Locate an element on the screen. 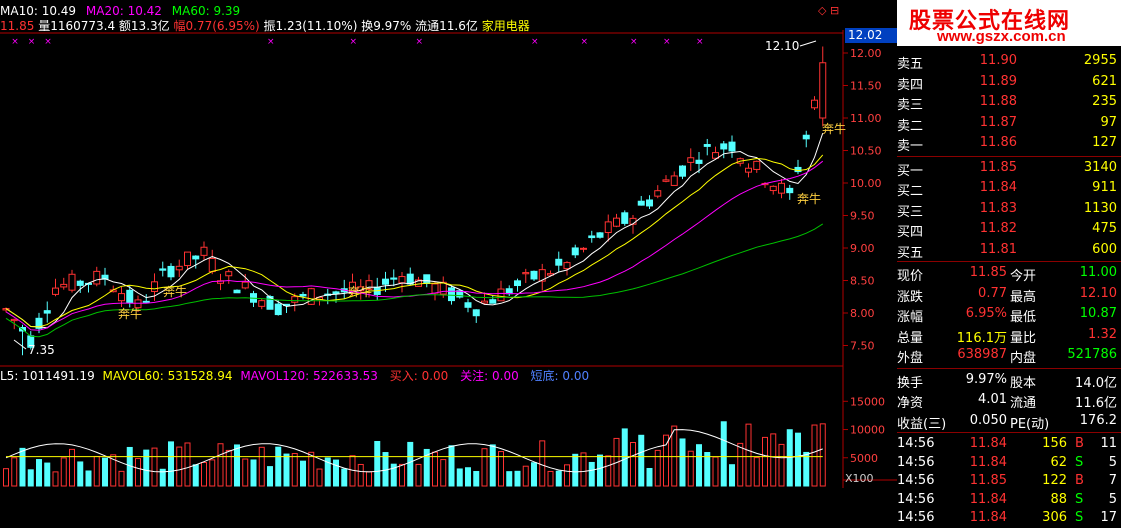 This screenshot has height=528, width=1121. ask-volume: 621 is located at coordinates (1104, 81).